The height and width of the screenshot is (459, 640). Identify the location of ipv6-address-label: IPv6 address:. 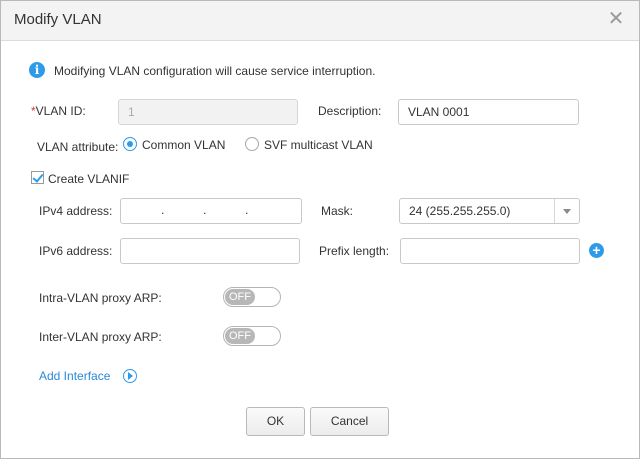
(76, 251).